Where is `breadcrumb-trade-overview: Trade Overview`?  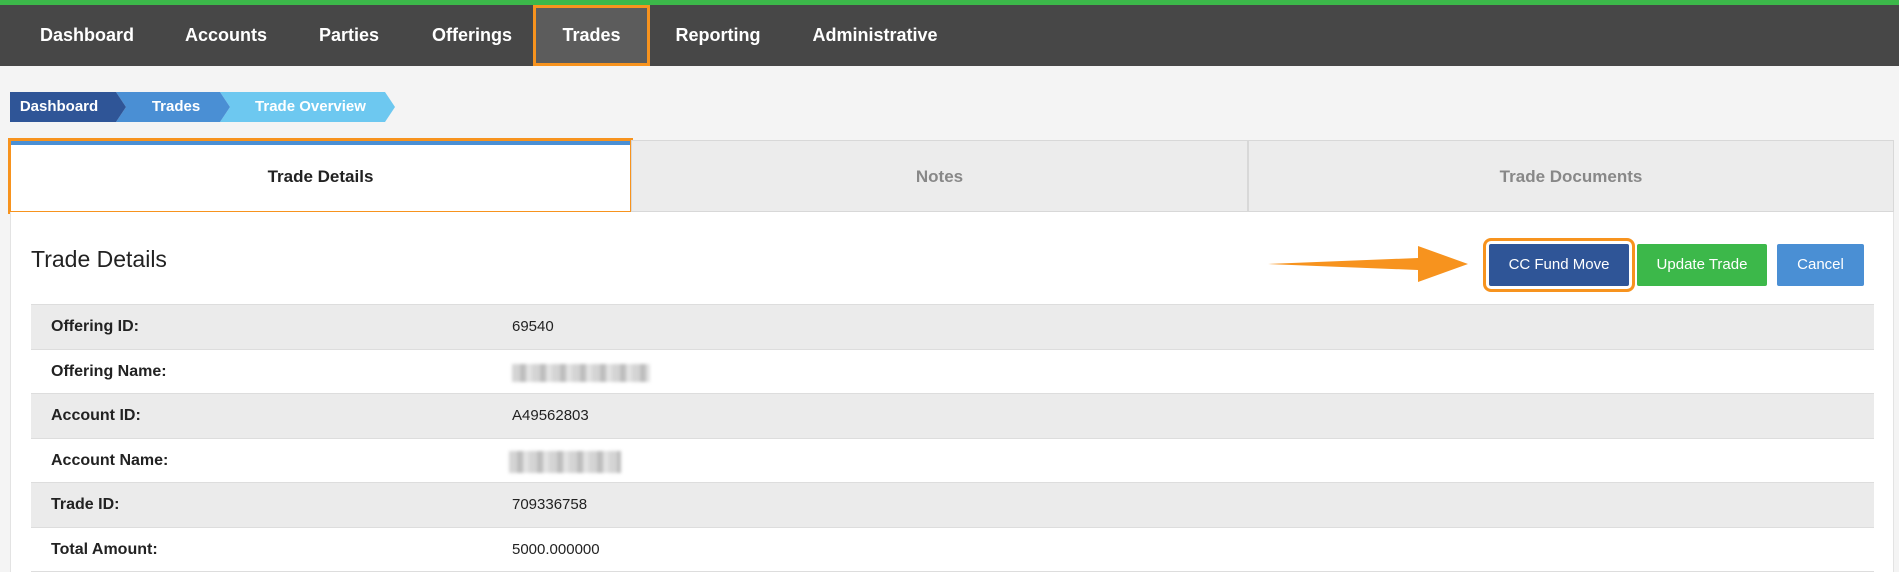 breadcrumb-trade-overview: Trade Overview is located at coordinates (307, 107).